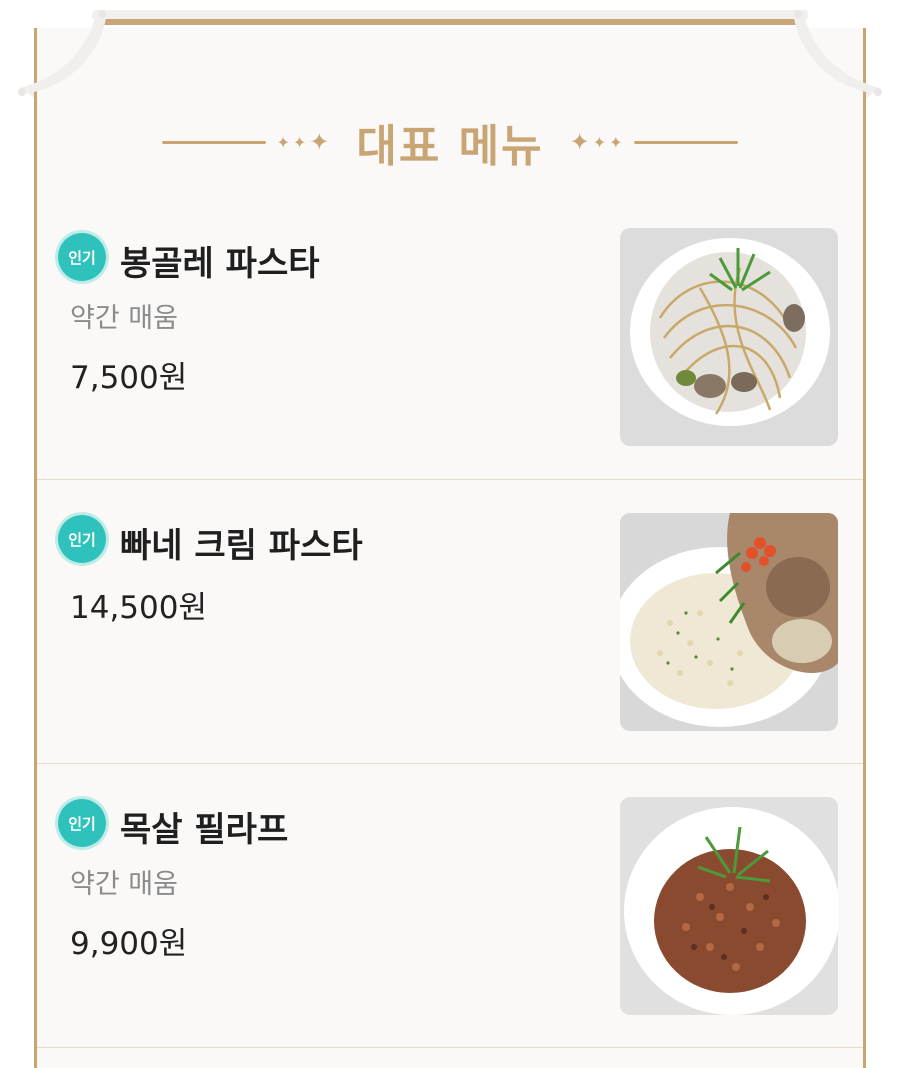 This screenshot has width=900, height=1068. What do you see at coordinates (685, 142) in the screenshot?
I see `heading-line-right` at bounding box center [685, 142].